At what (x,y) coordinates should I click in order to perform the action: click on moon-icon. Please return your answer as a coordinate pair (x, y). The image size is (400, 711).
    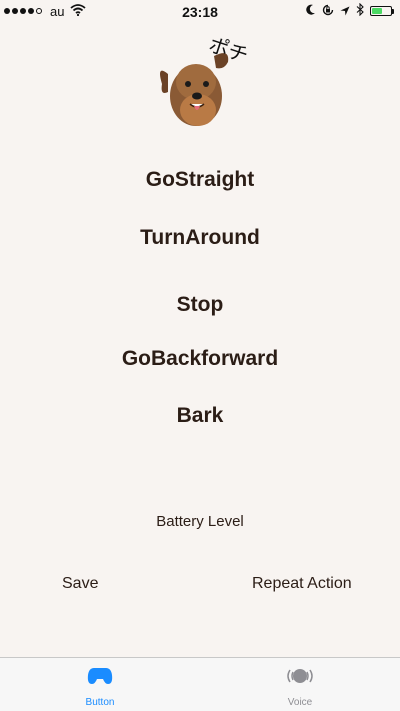
    Looking at the image, I should click on (311, 11).